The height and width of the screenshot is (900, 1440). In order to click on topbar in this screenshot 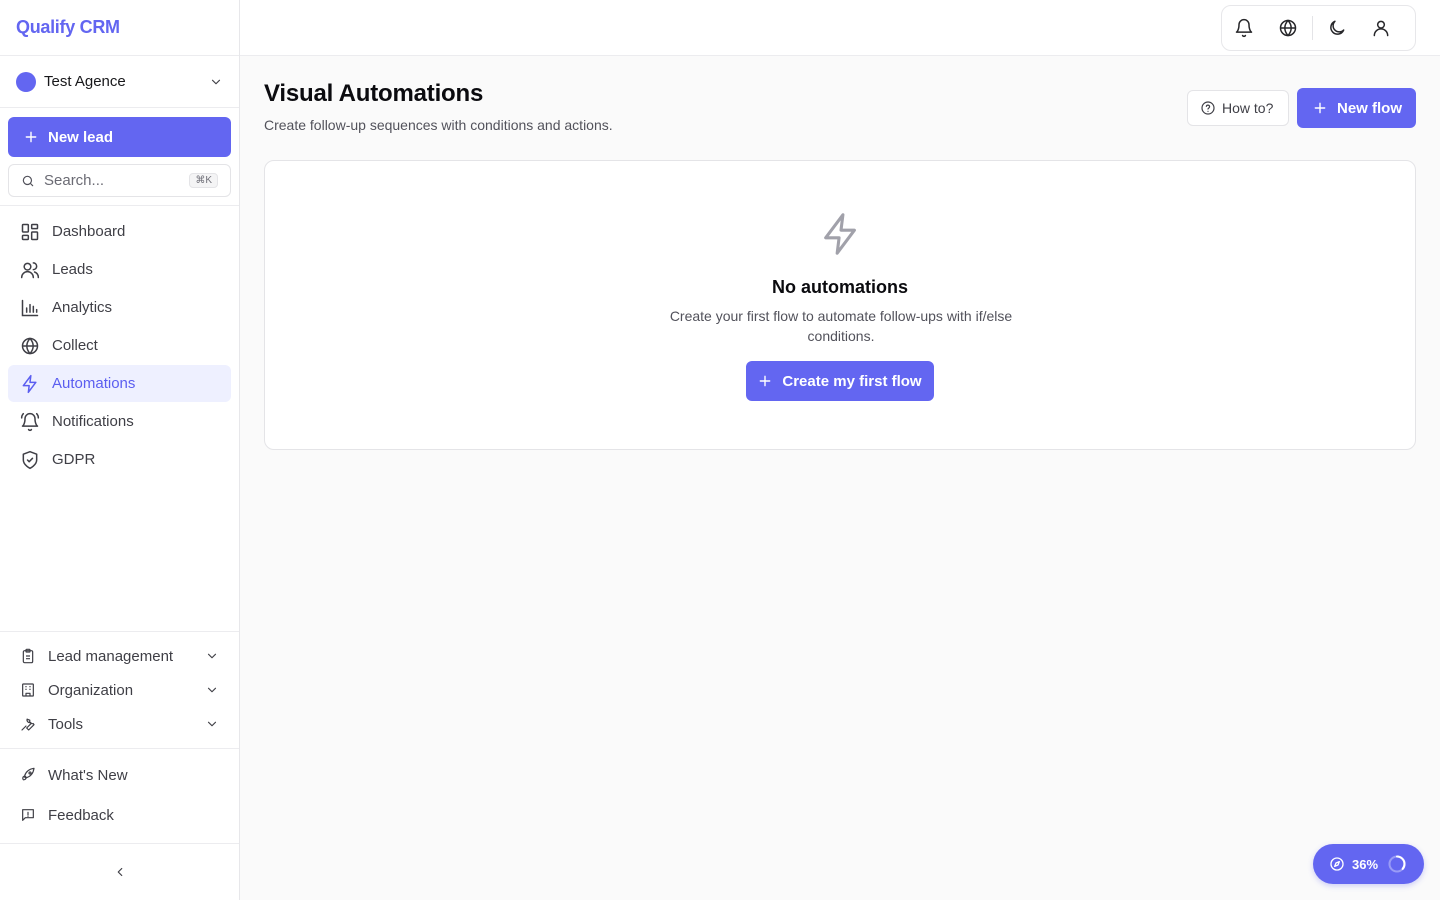, I will do `click(840, 28)`.